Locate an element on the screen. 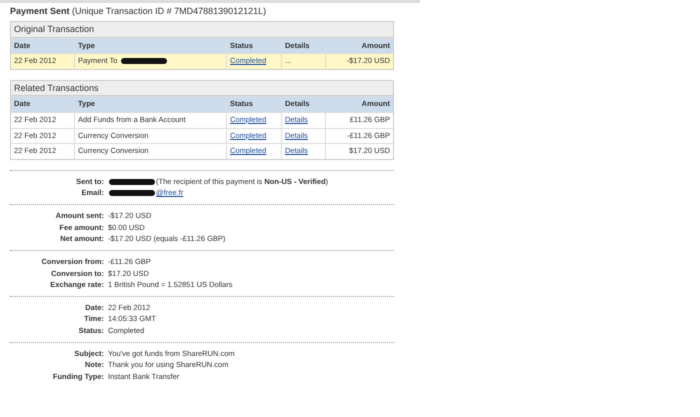 This screenshot has height=417, width=700. page-title: Payment Sent is located at coordinates (40, 11).